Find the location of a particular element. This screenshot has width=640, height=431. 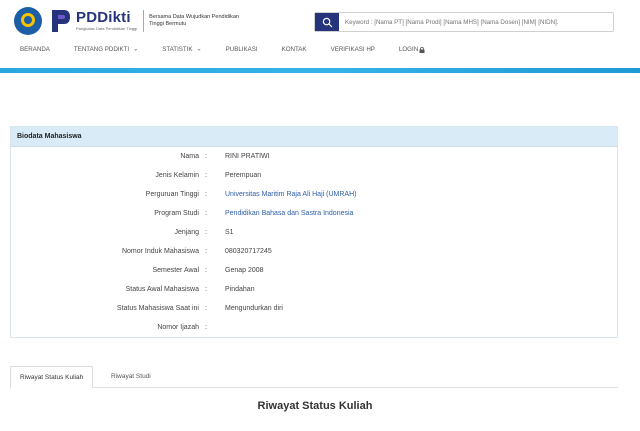

kemdikbud-logo-icon is located at coordinates (28, 21).